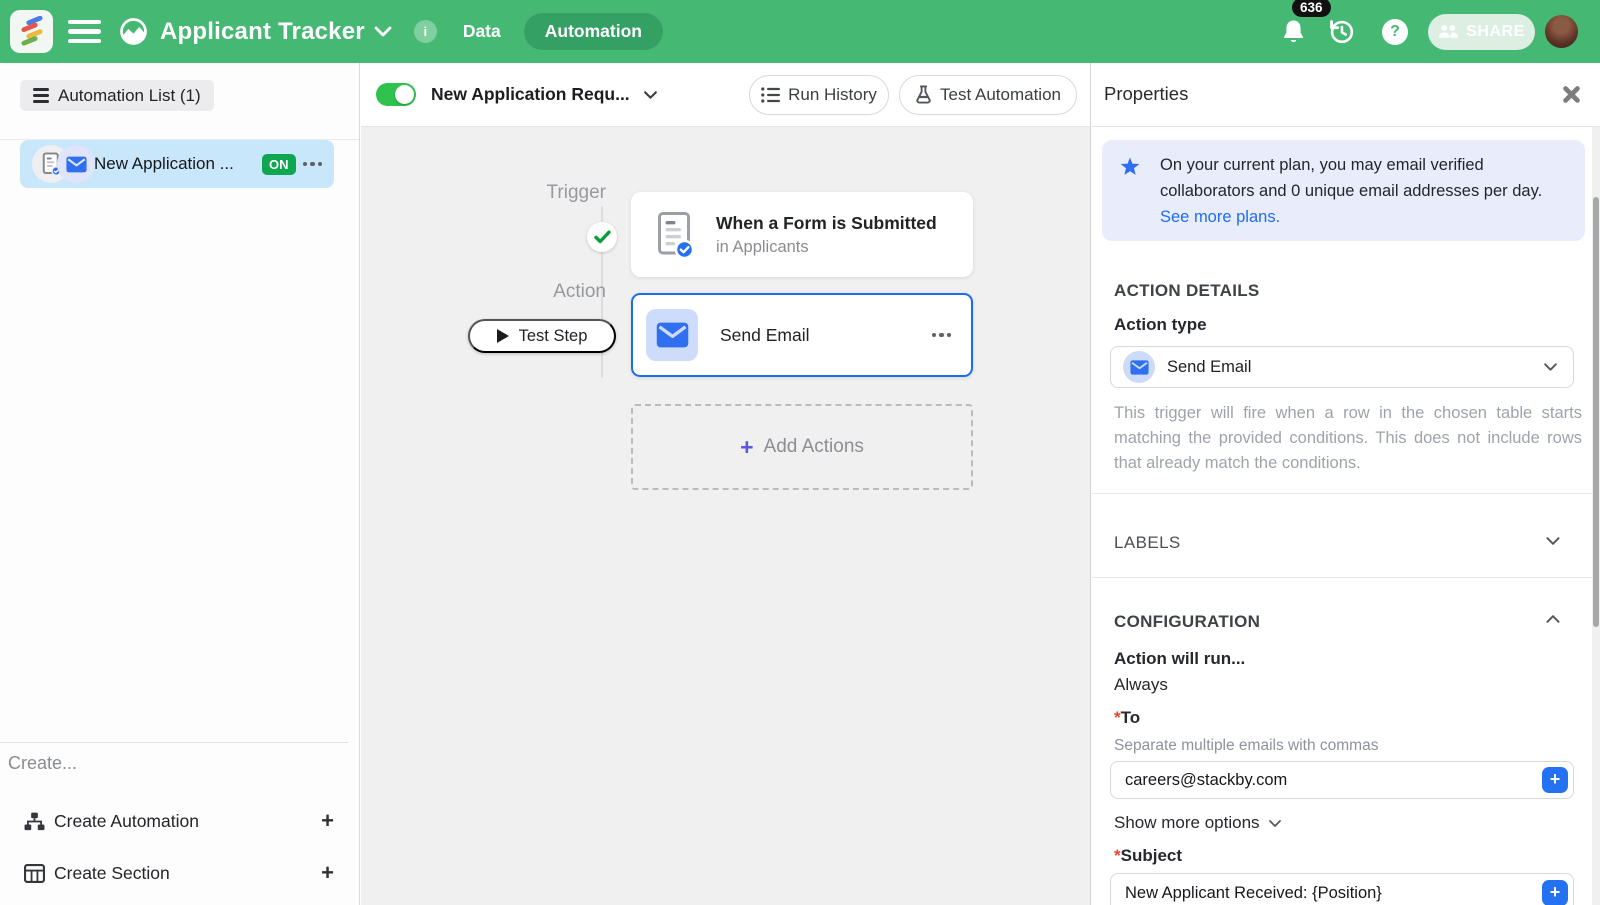  What do you see at coordinates (34, 873) in the screenshot?
I see `table-icon` at bounding box center [34, 873].